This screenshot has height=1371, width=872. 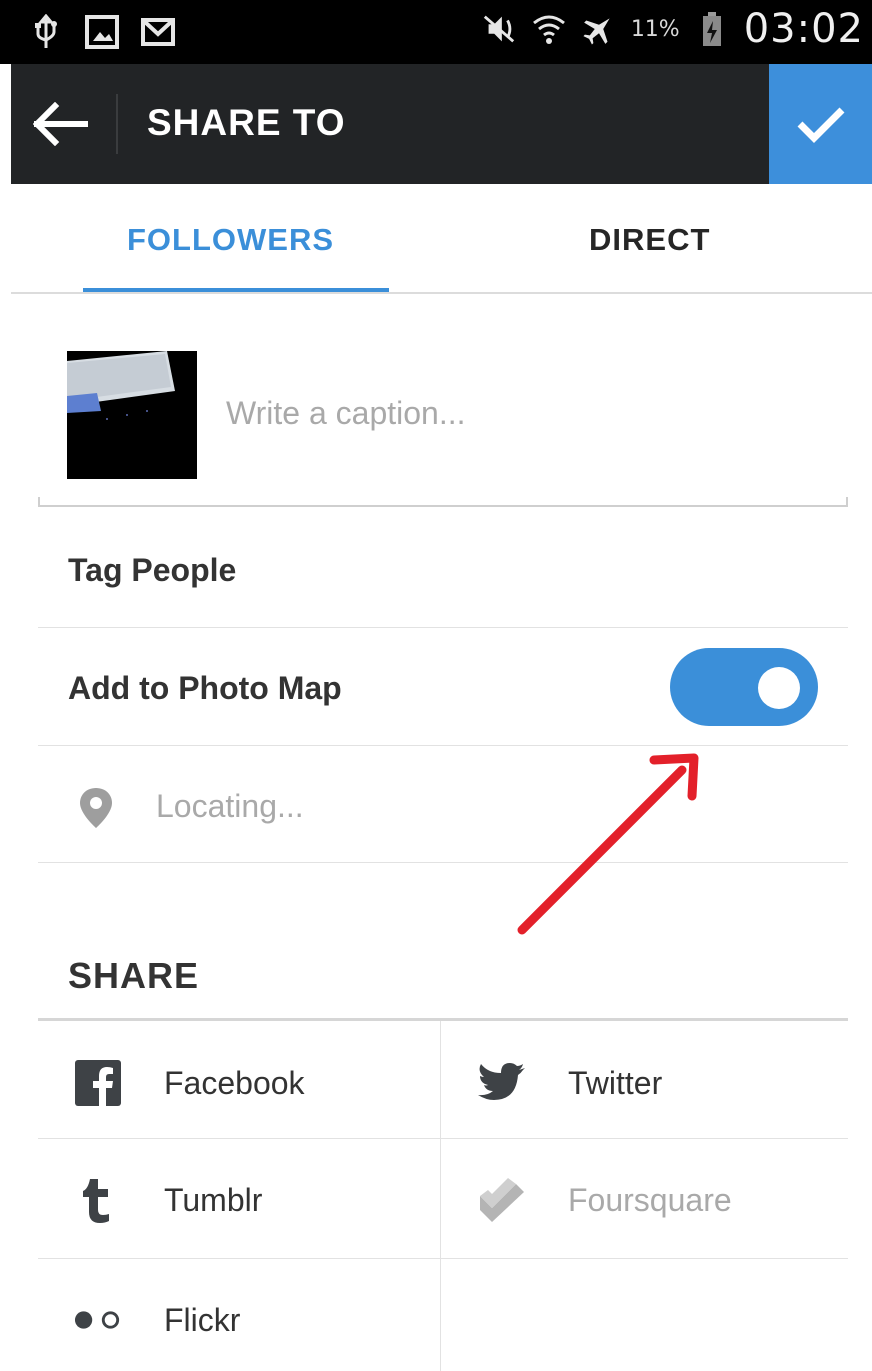 What do you see at coordinates (655, 29) in the screenshot?
I see `battery-percent: 11%` at bounding box center [655, 29].